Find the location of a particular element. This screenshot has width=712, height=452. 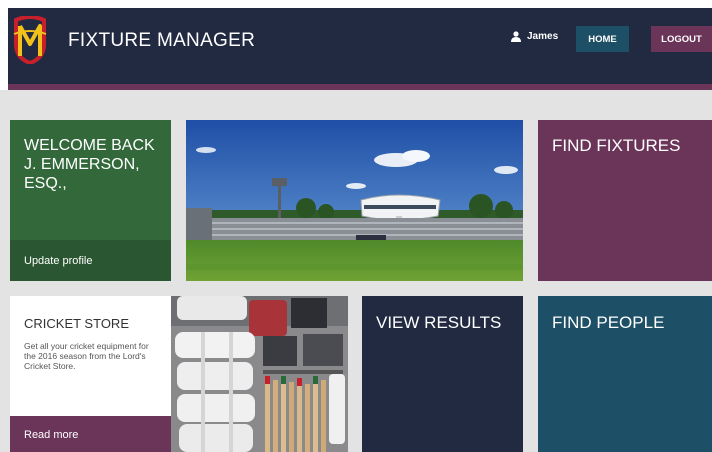

find-people-title: FIND PEOPLE is located at coordinates (608, 322).